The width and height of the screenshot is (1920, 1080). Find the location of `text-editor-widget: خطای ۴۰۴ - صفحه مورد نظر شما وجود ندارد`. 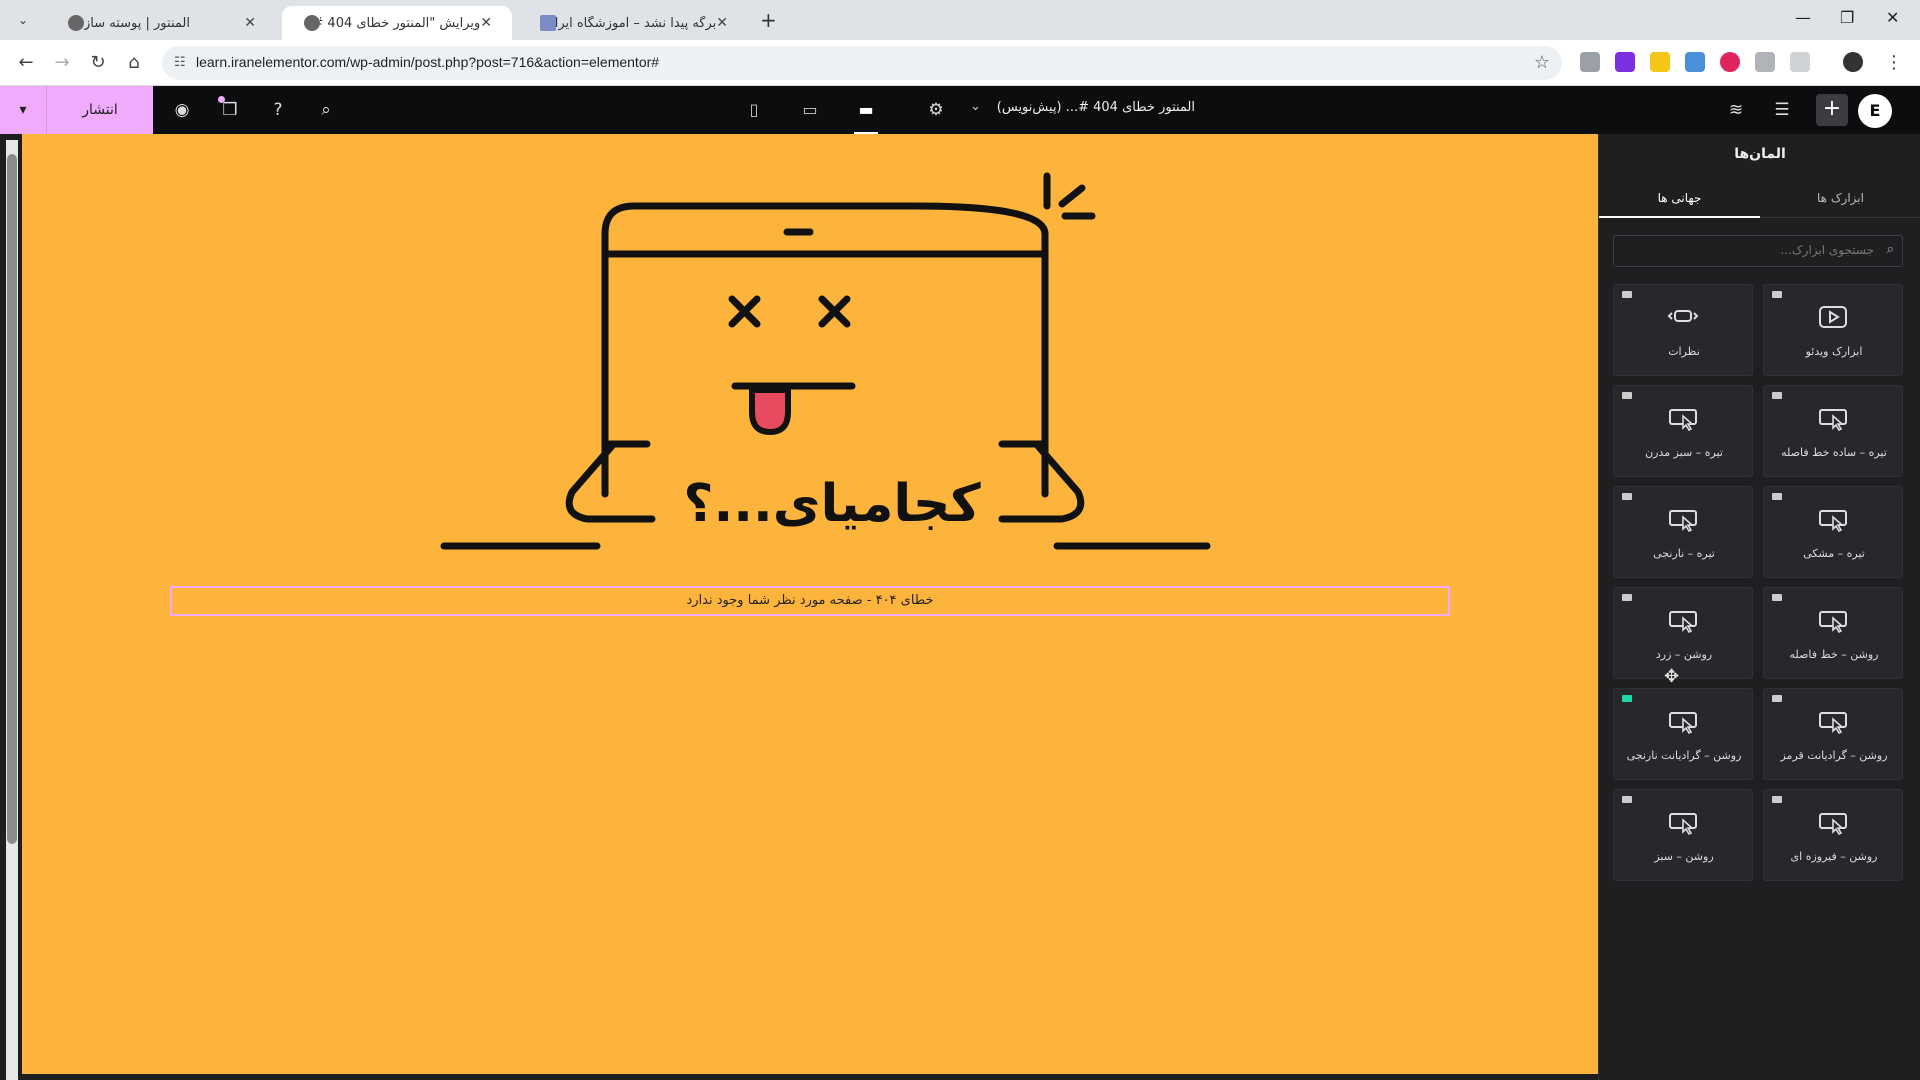

text-editor-widget: خطای ۴۰۴ - صفحه مورد نظر شما وجود ندارد is located at coordinates (810, 601).